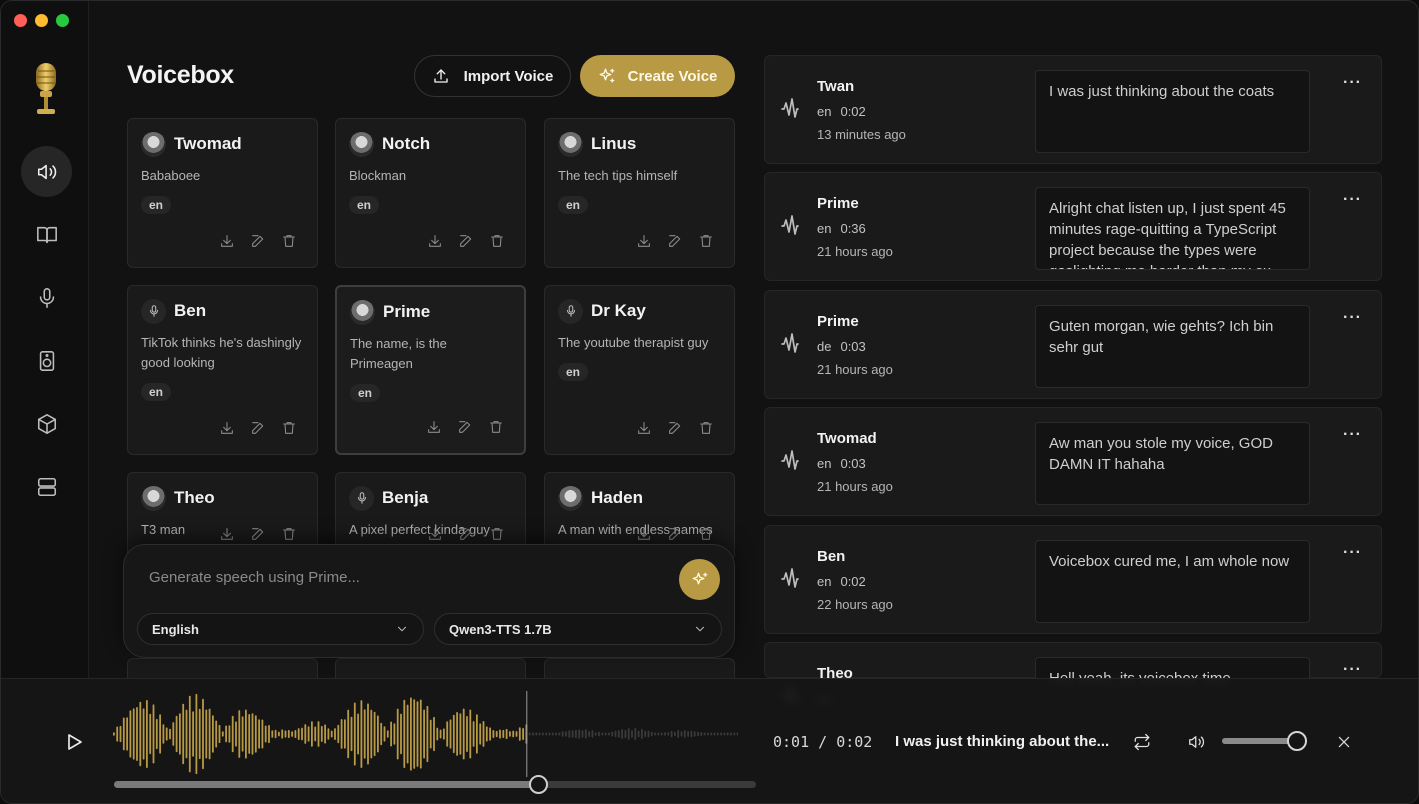 The width and height of the screenshot is (1419, 804). Describe the element at coordinates (699, 579) in the screenshot. I see `generate-button` at that location.